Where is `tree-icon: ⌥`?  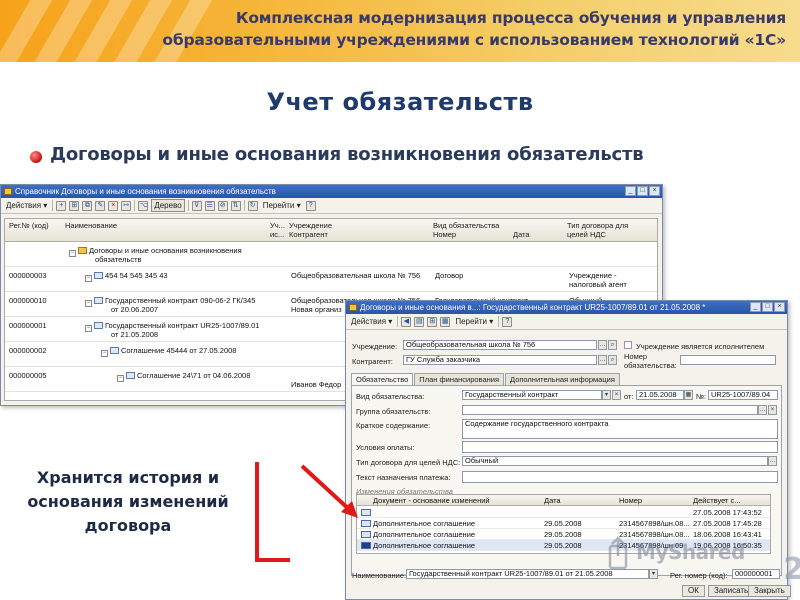 tree-icon: ⌥ is located at coordinates (143, 205).